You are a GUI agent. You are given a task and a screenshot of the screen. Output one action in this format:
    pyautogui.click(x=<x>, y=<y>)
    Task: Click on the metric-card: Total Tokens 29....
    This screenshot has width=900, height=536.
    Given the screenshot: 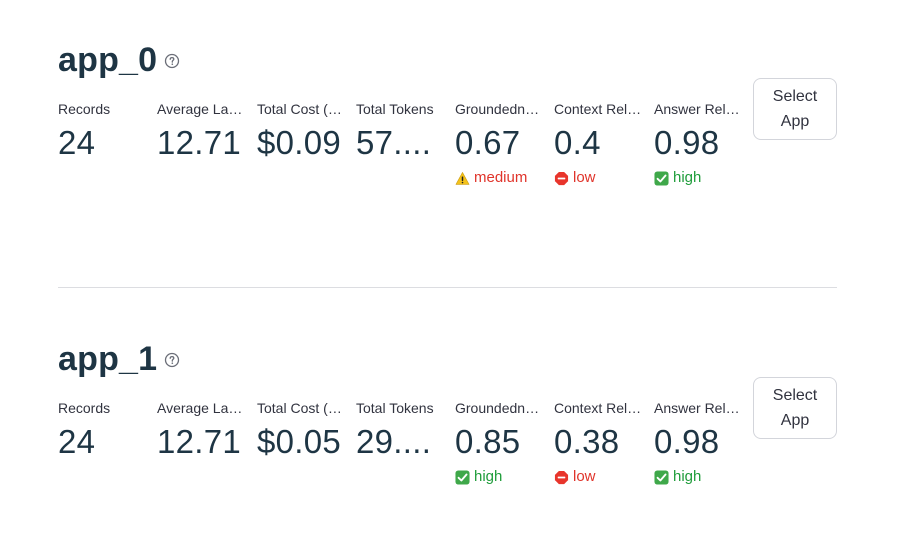 What is the action you would take?
    pyautogui.click(x=400, y=430)
    